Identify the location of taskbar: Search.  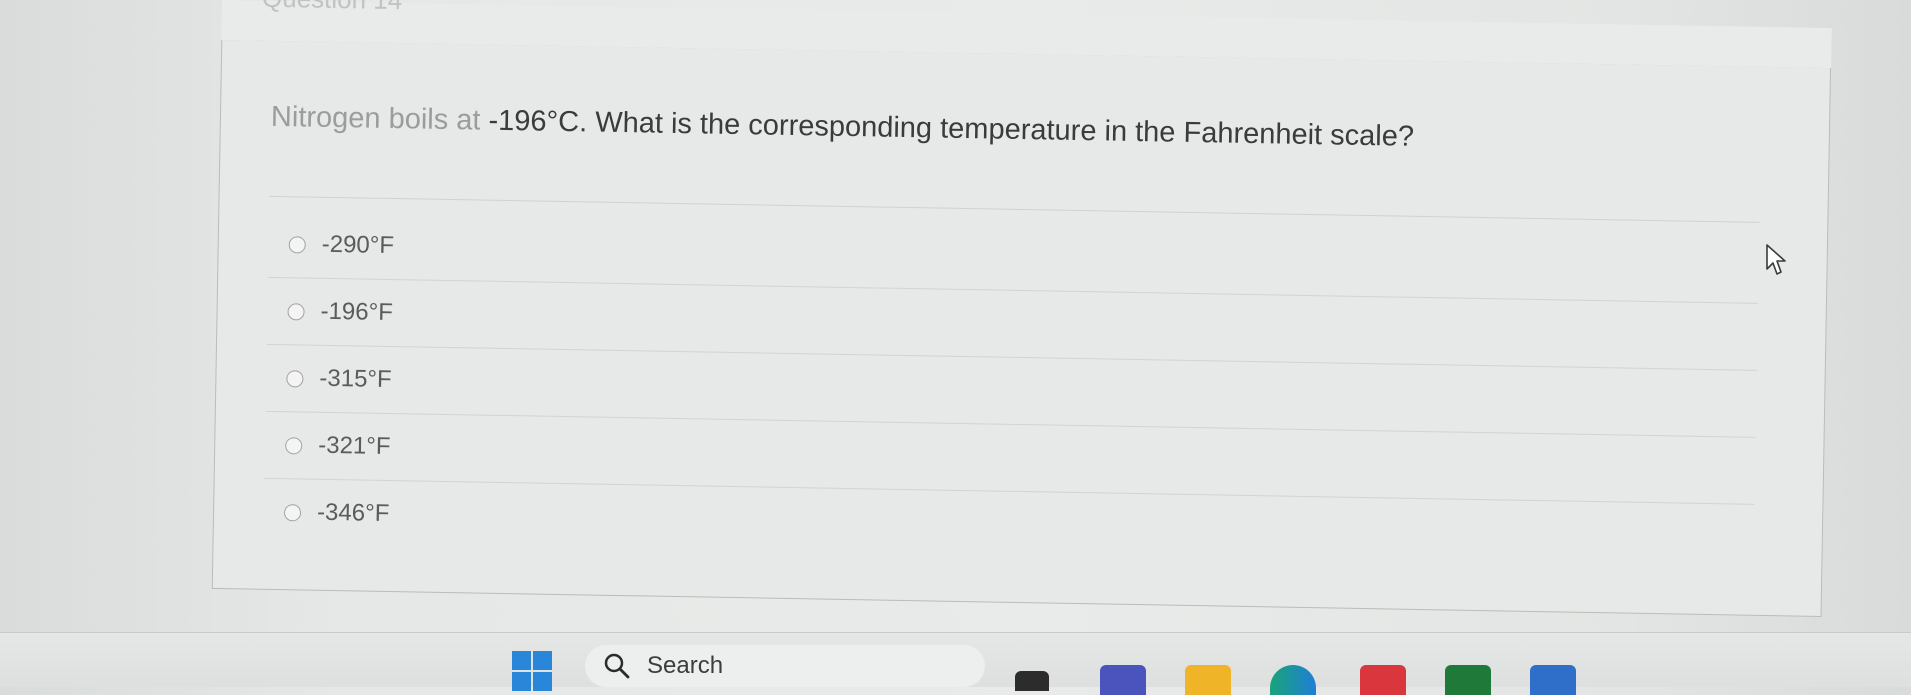
(955, 663).